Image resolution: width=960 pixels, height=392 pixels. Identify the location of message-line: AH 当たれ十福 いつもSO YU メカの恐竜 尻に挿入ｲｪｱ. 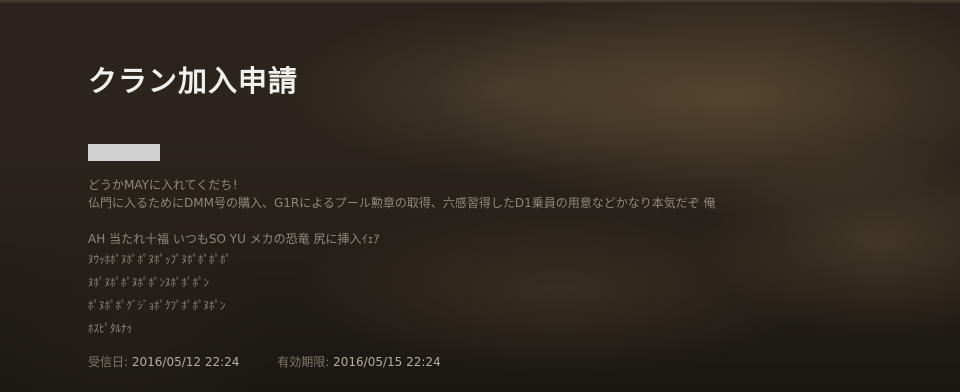
(234, 239).